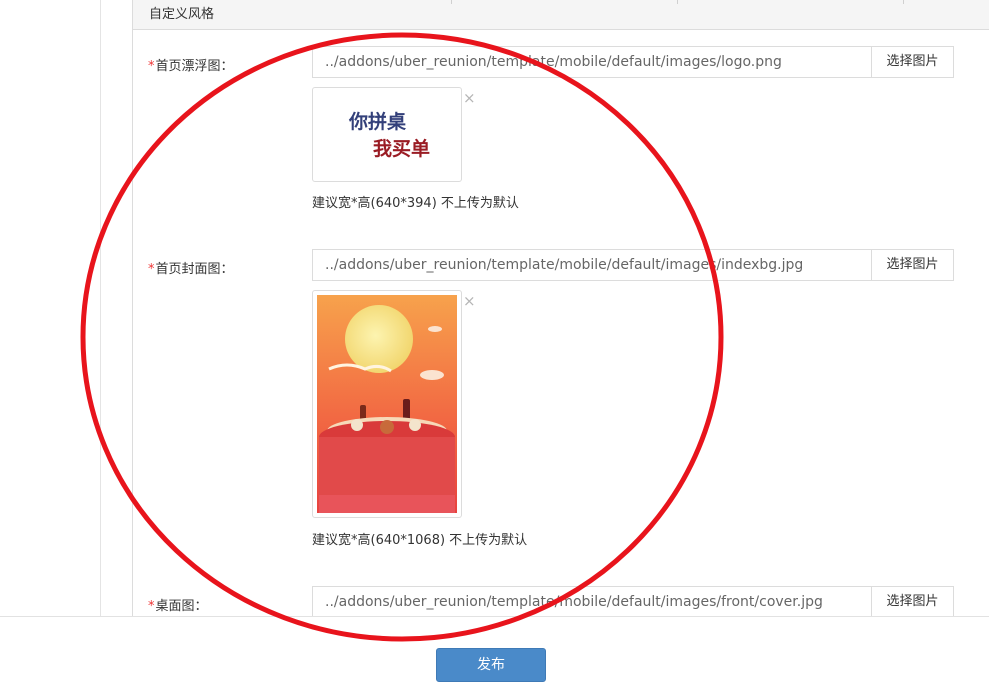 The image size is (989, 682). What do you see at coordinates (401, 148) in the screenshot?
I see `logo-text-line-2: 我买单` at bounding box center [401, 148].